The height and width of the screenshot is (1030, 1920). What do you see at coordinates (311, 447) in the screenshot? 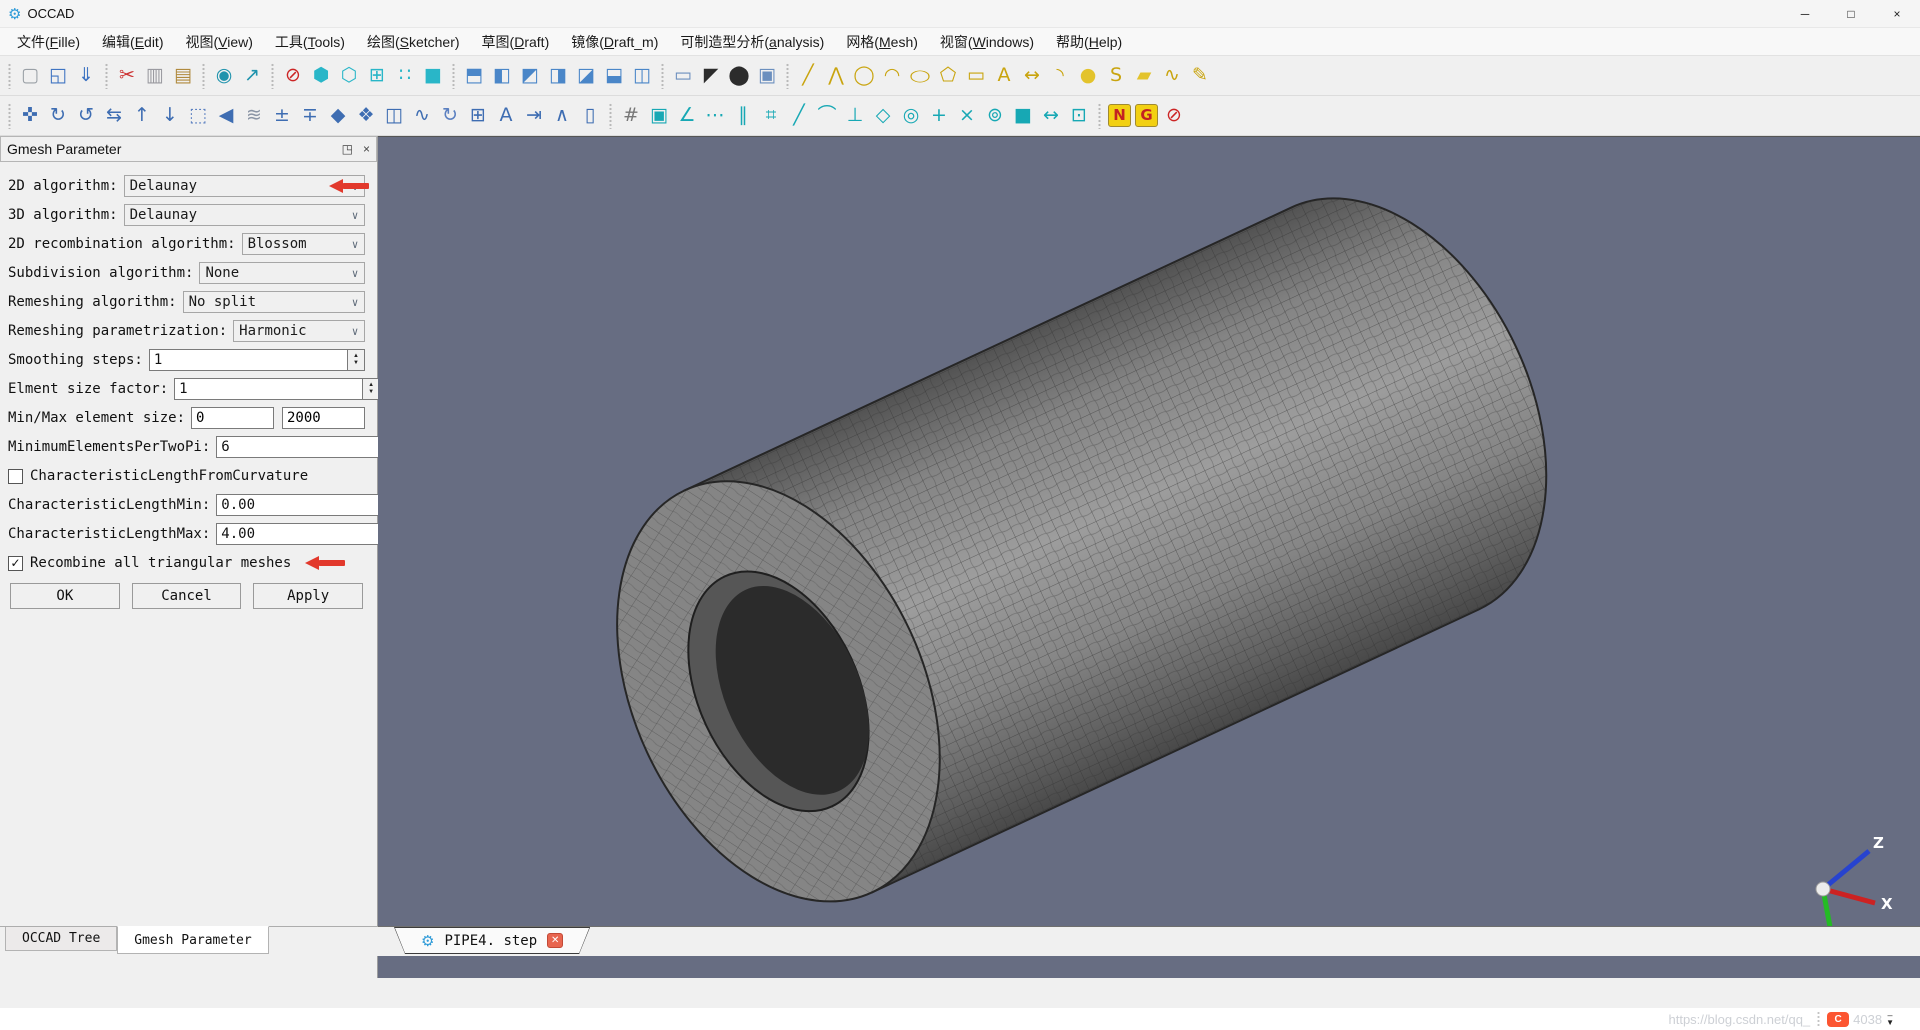
I see `minimum-elements-value` at bounding box center [311, 447].